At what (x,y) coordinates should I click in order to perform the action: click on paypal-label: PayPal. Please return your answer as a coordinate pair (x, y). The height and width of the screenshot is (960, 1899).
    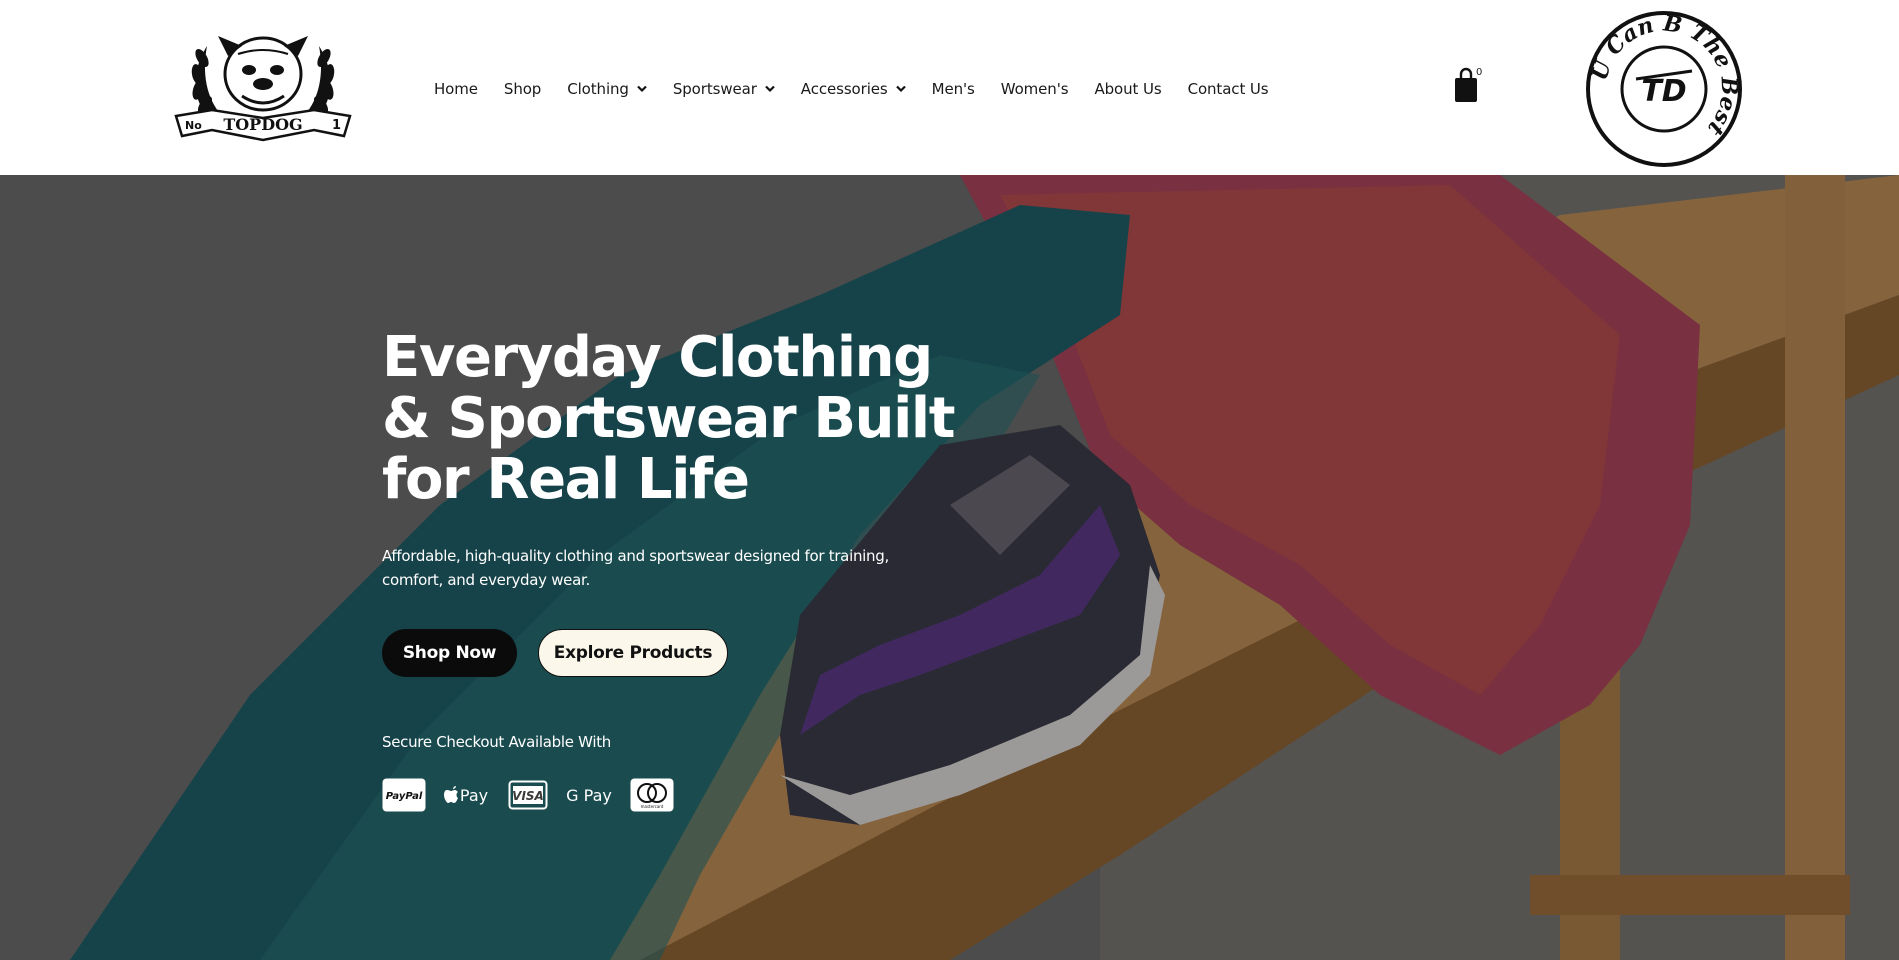
    Looking at the image, I should click on (404, 796).